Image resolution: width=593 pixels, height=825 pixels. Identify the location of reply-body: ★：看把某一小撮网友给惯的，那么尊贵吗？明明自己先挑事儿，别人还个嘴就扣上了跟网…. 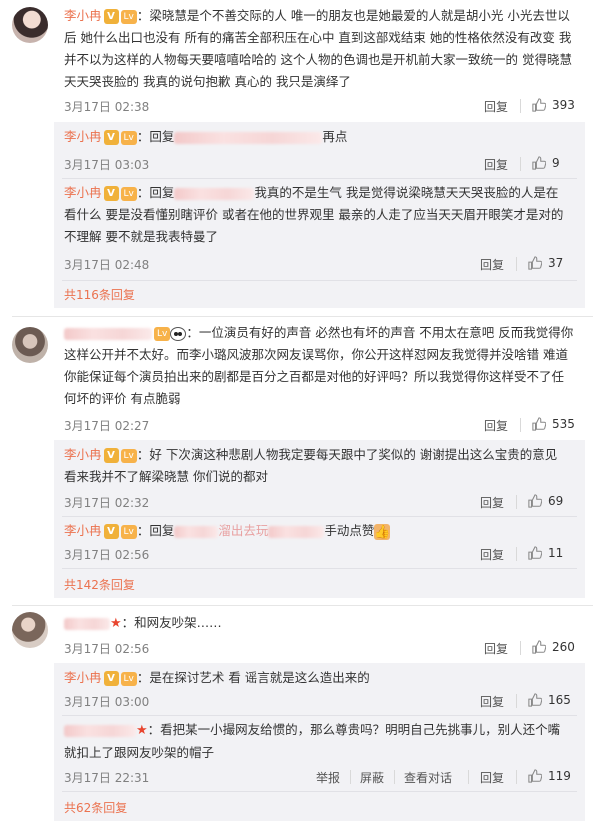
(314, 741).